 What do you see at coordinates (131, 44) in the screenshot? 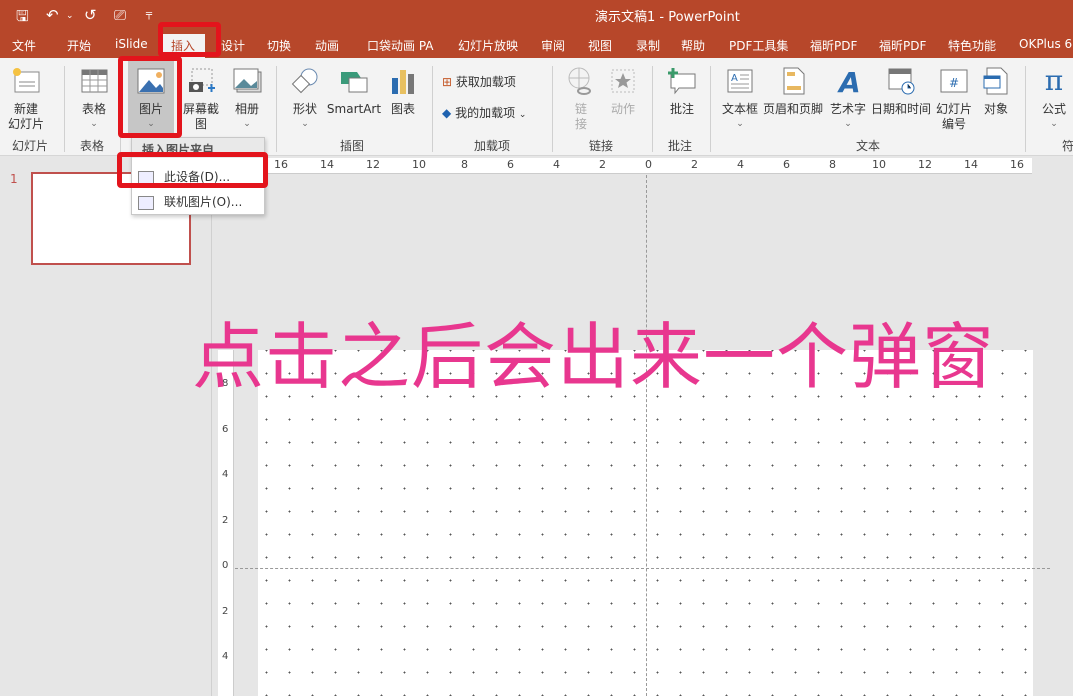
I see `tab-2: iSlide` at bounding box center [131, 44].